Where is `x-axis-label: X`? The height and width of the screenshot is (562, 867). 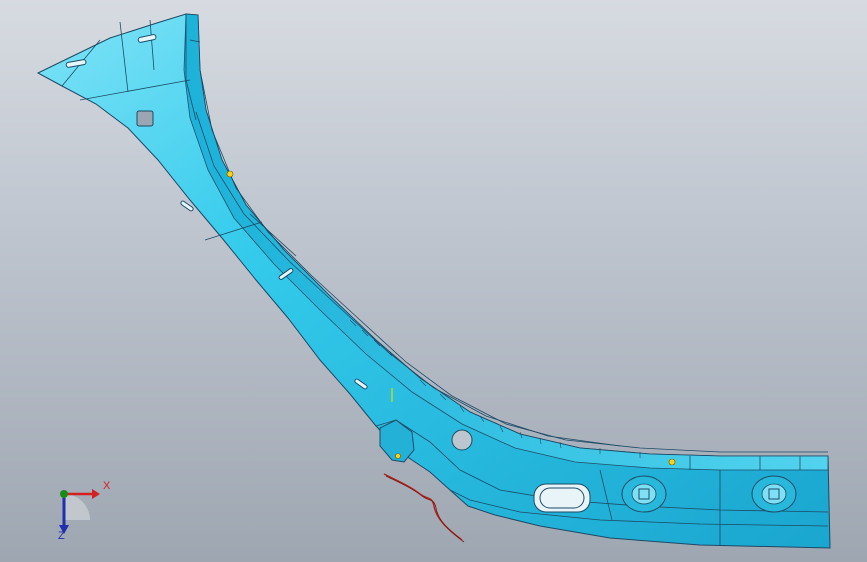 x-axis-label: X is located at coordinates (107, 486).